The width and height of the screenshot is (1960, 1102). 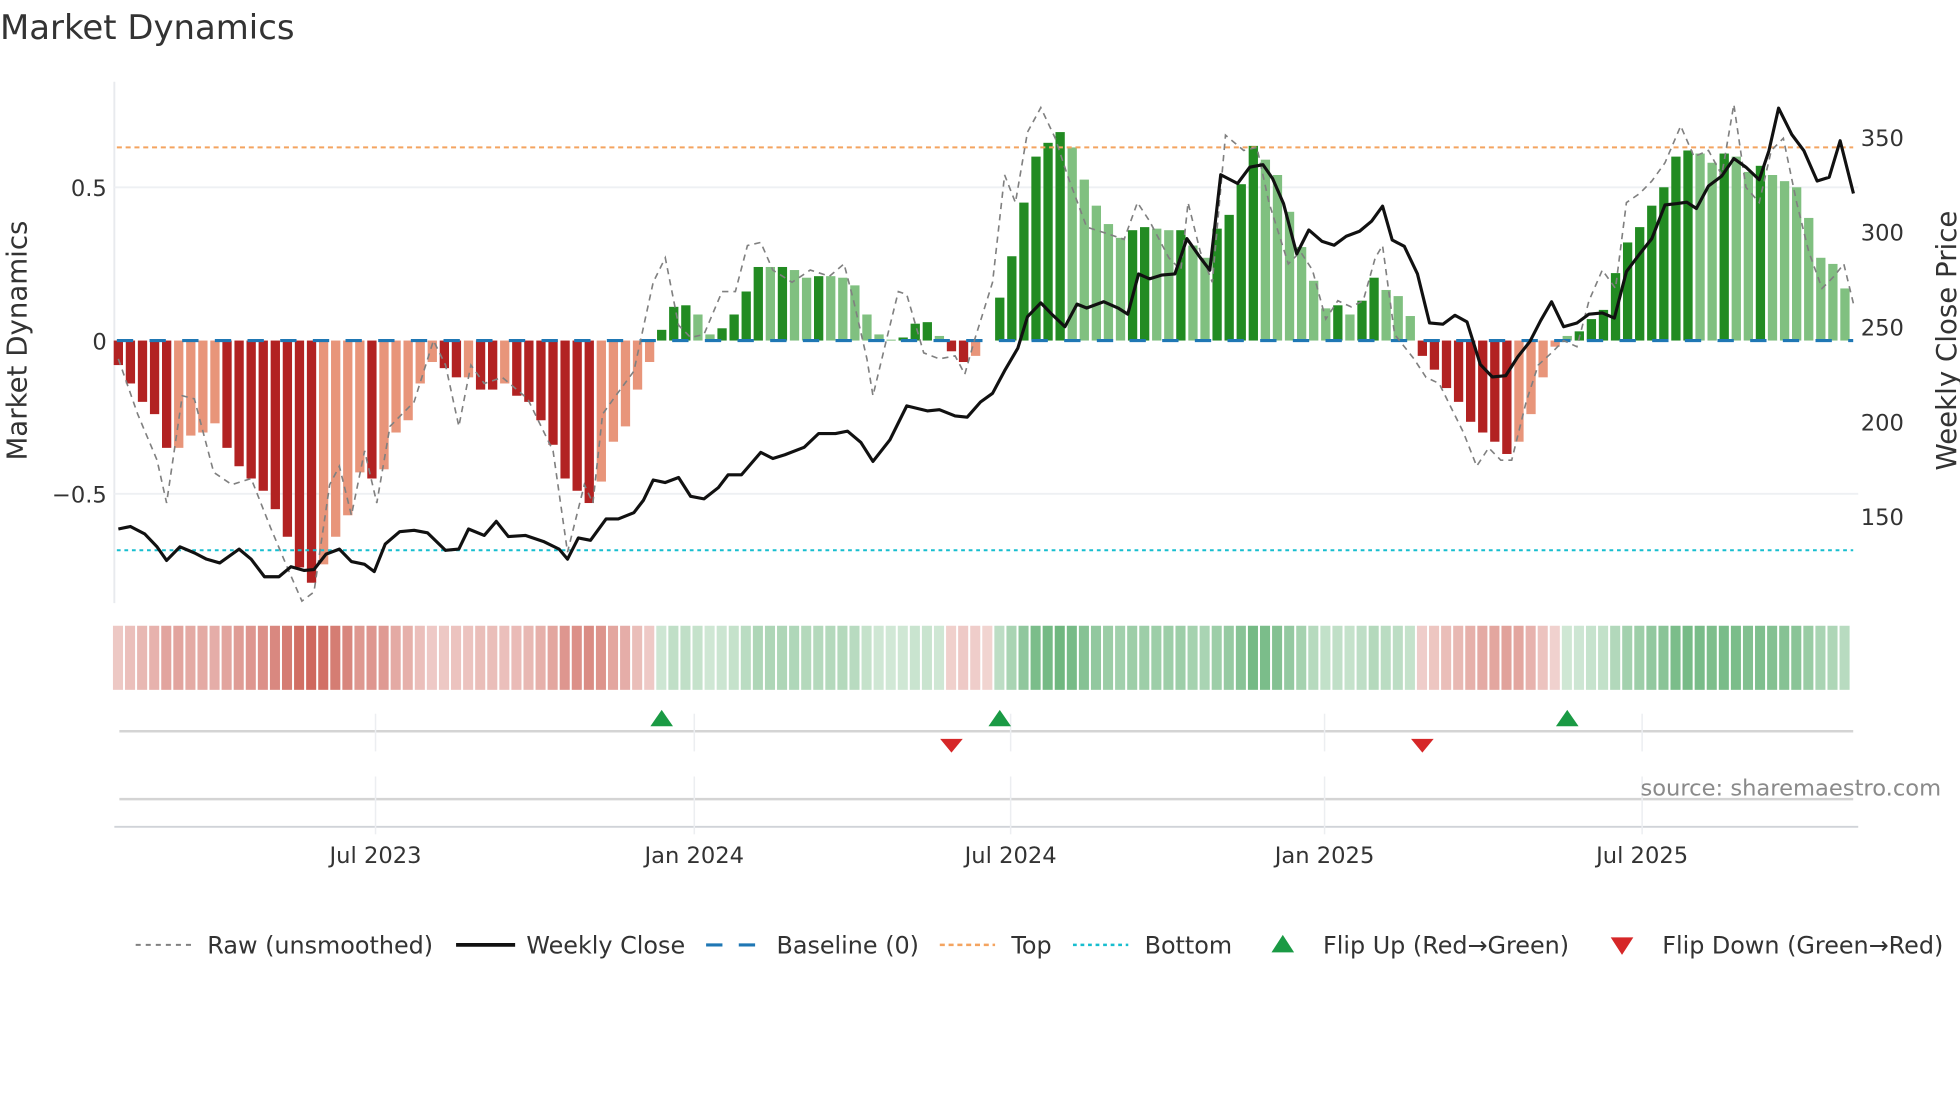 What do you see at coordinates (16, 341) in the screenshot?
I see `left-axis-title: Market Dynamics` at bounding box center [16, 341].